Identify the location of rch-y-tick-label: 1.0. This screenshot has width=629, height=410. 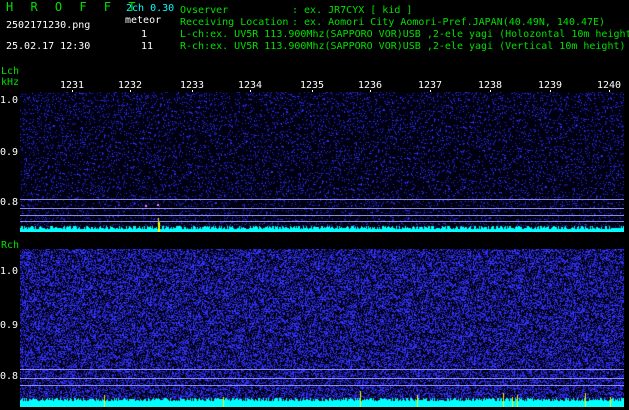
(9, 271).